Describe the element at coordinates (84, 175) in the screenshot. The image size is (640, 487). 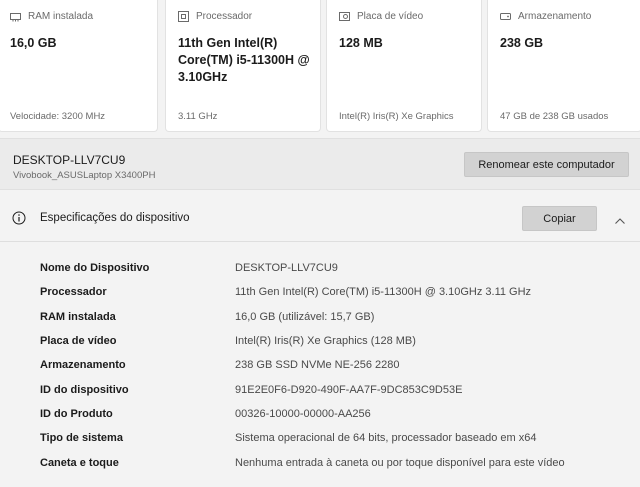
I see `device-model: Vivobook_ASUSLaptop X3400PH` at that location.